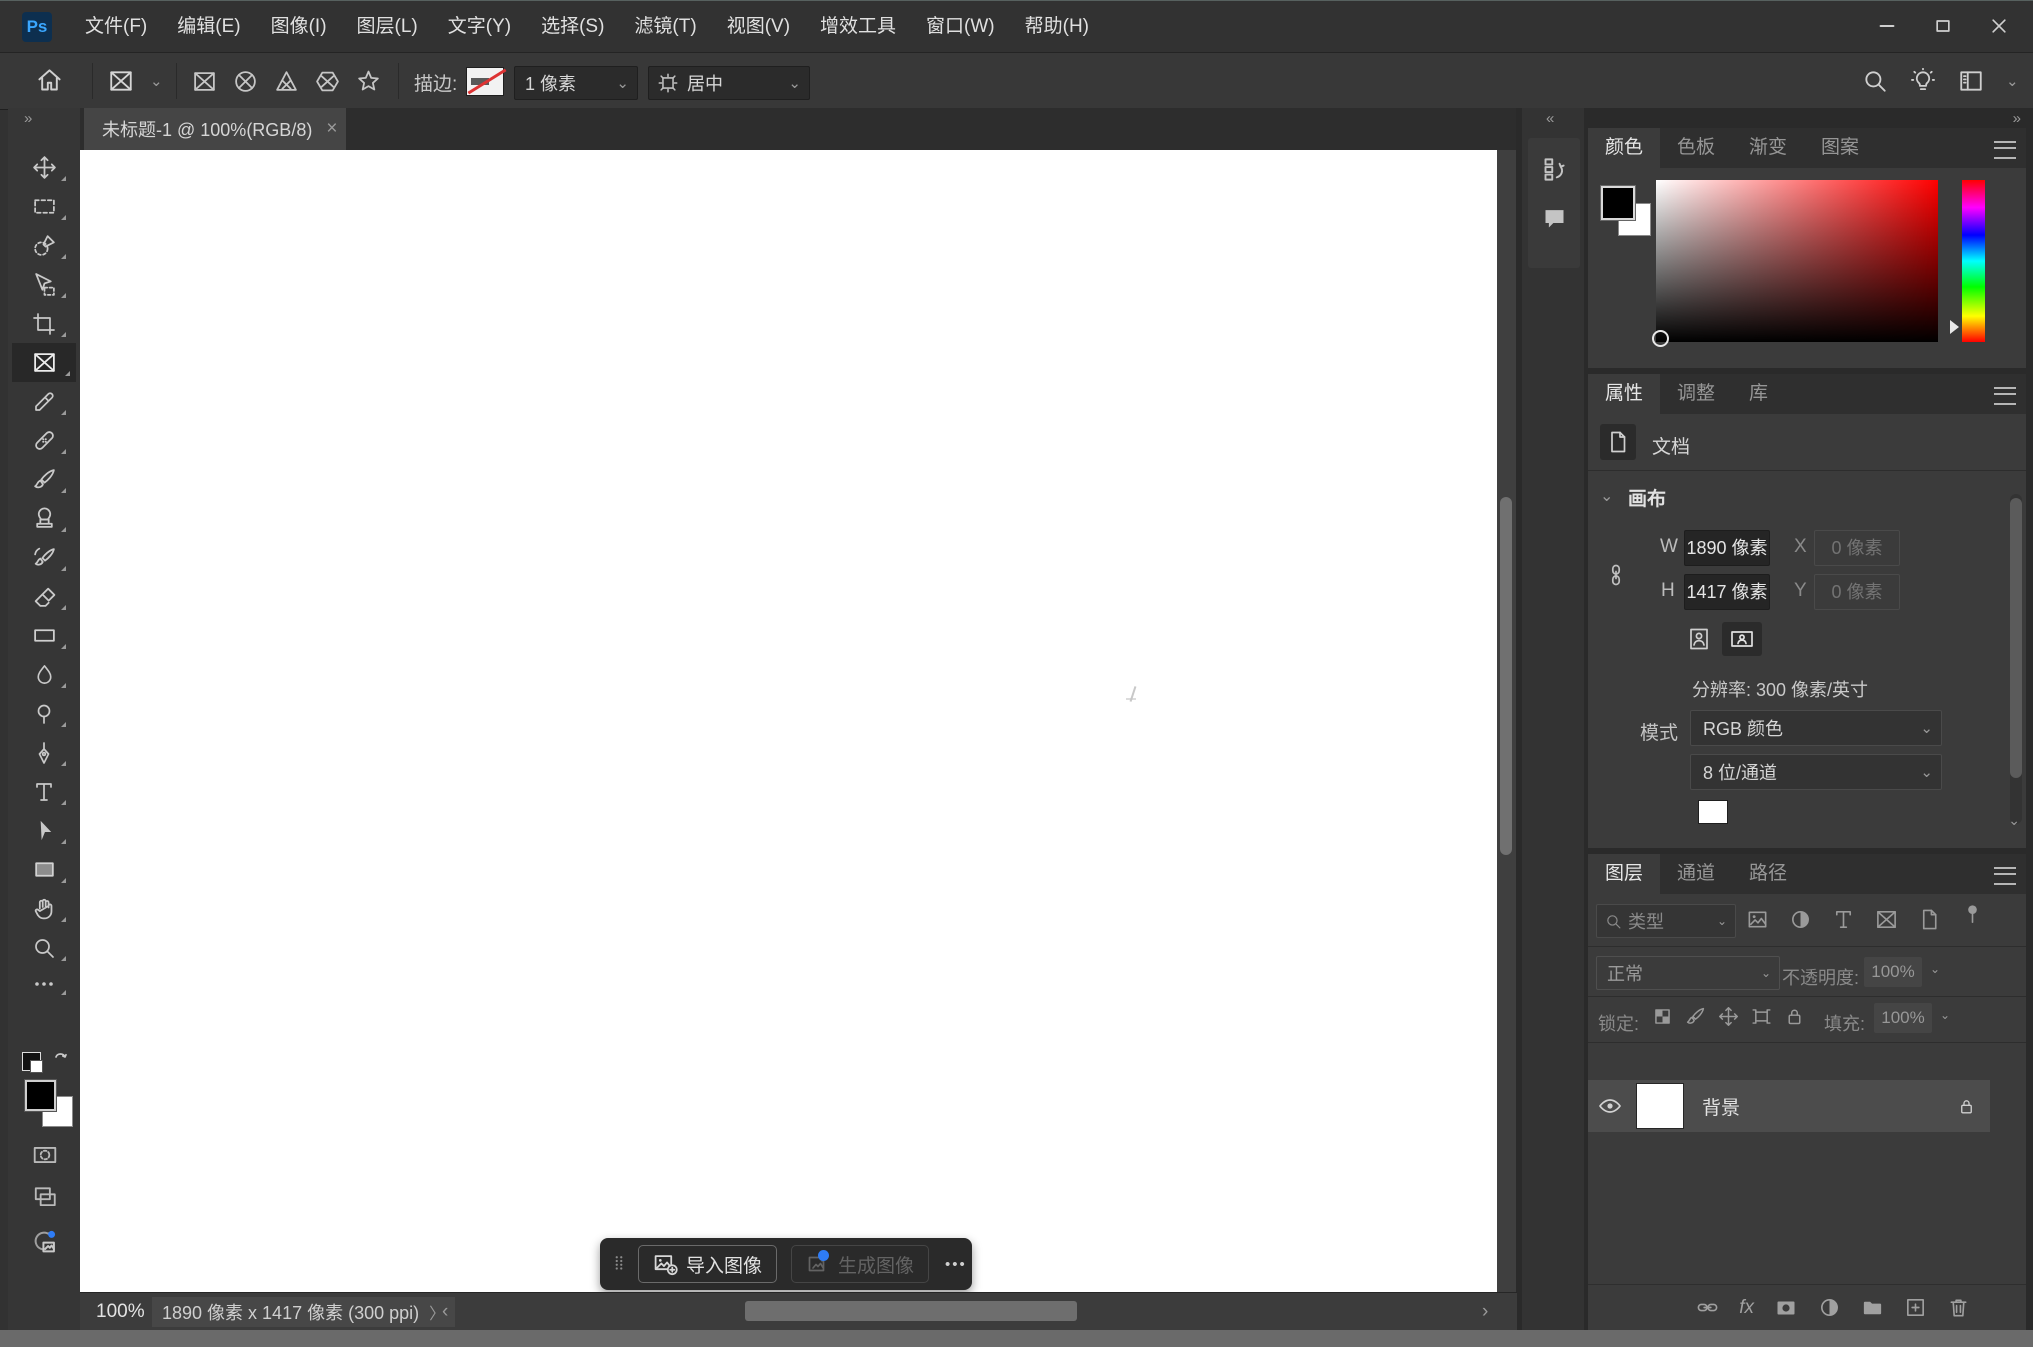 This screenshot has width=2033, height=1347. Describe the element at coordinates (1999, 26) in the screenshot. I see `close-button` at that location.